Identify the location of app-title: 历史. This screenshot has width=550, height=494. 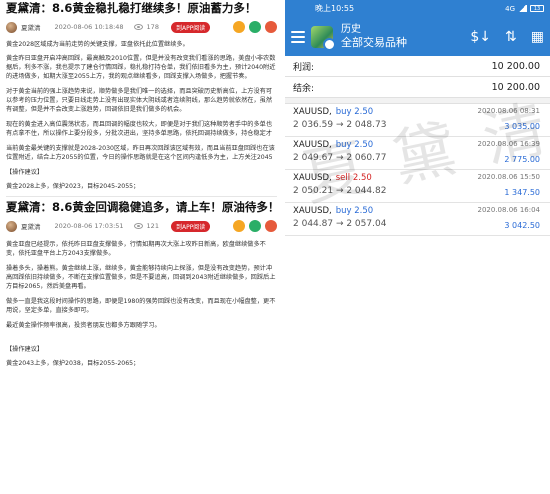
(351, 29).